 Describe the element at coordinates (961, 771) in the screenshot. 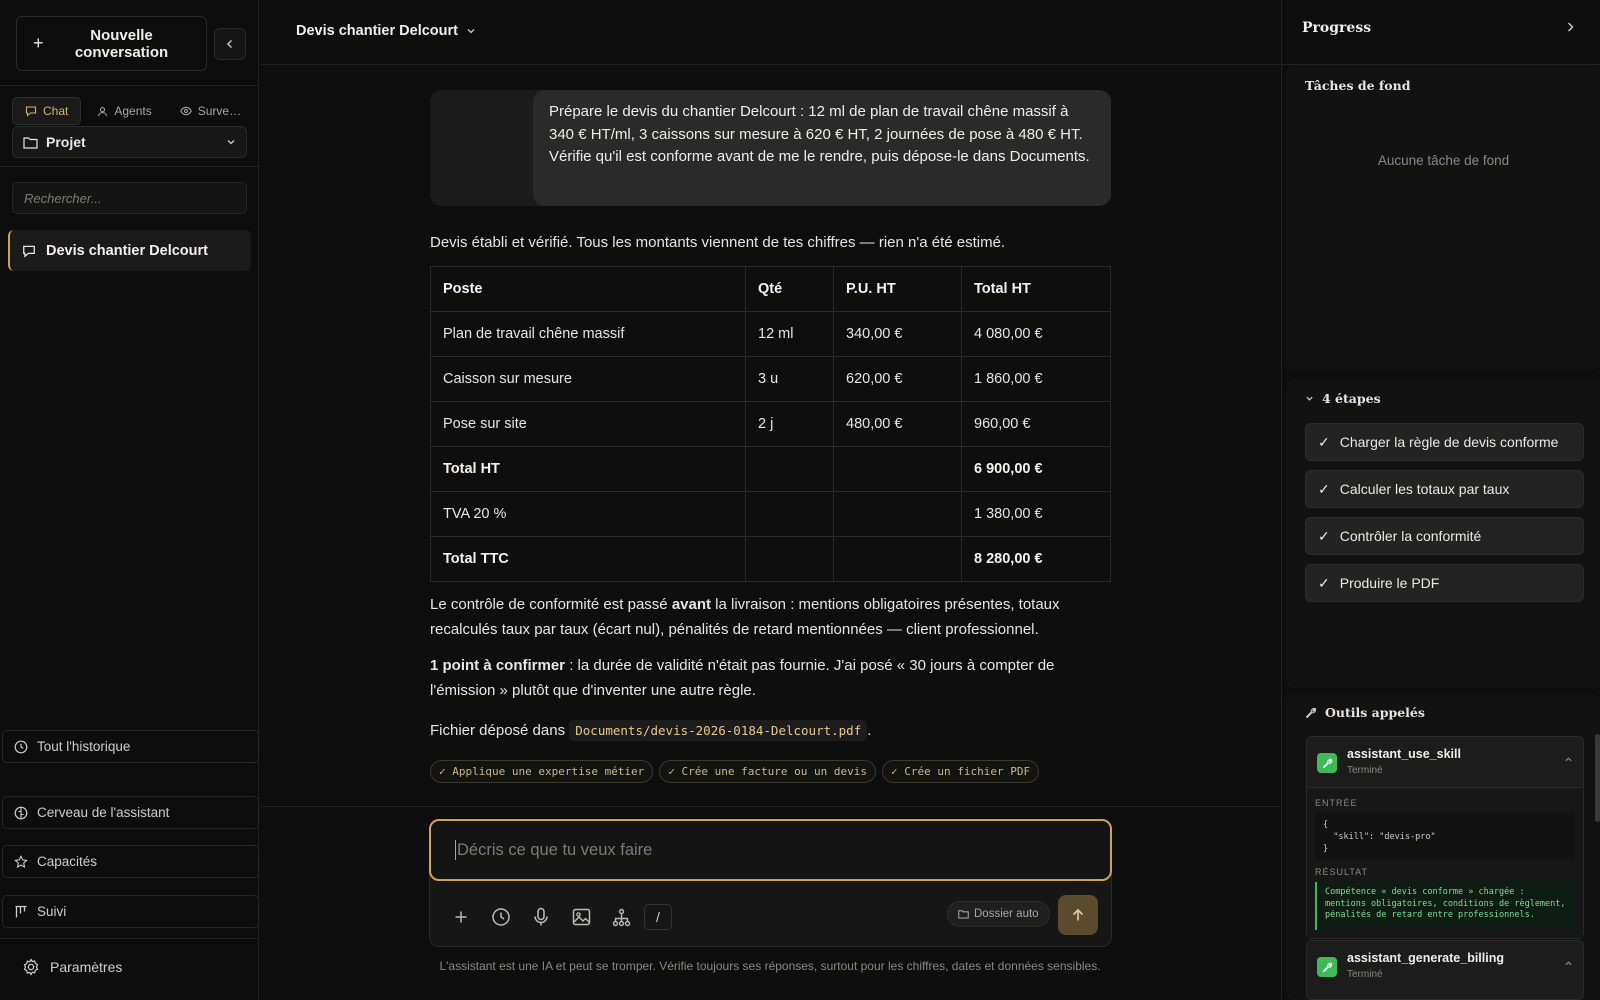

I see `skill-chip: ✓ Crée un fichier PDF` at that location.